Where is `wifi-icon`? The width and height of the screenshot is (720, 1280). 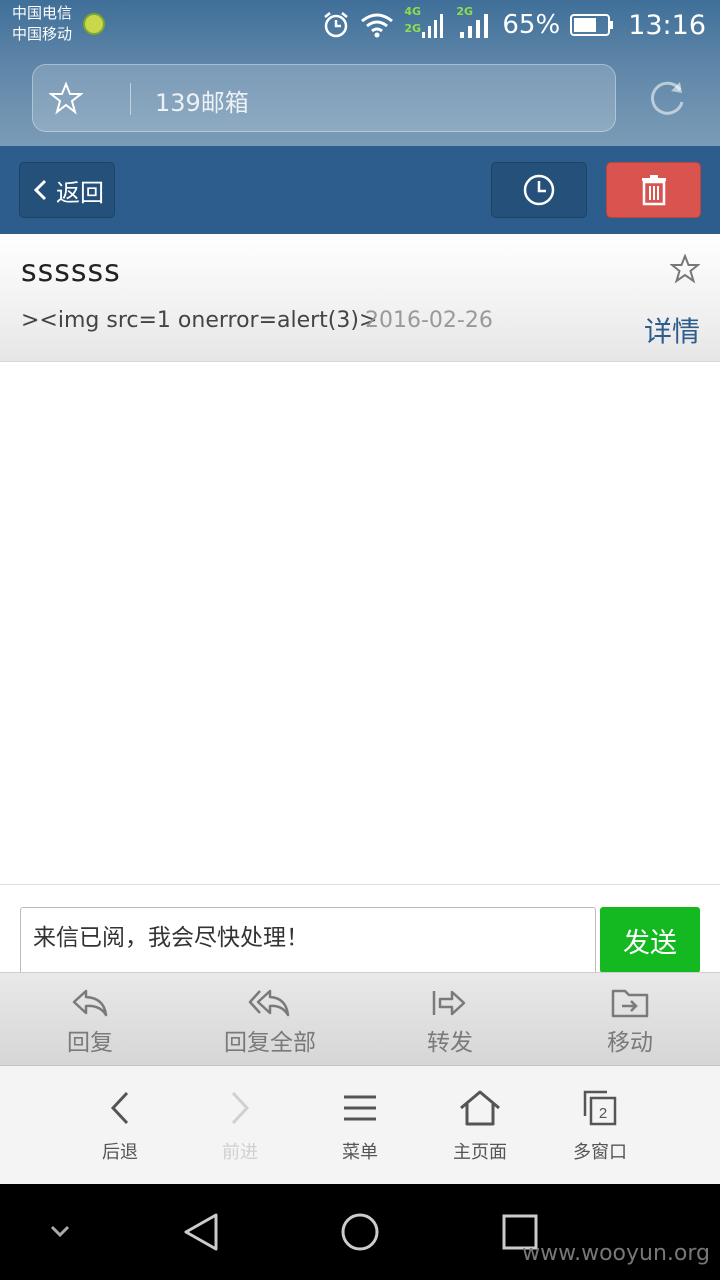
wifi-icon is located at coordinates (377, 25).